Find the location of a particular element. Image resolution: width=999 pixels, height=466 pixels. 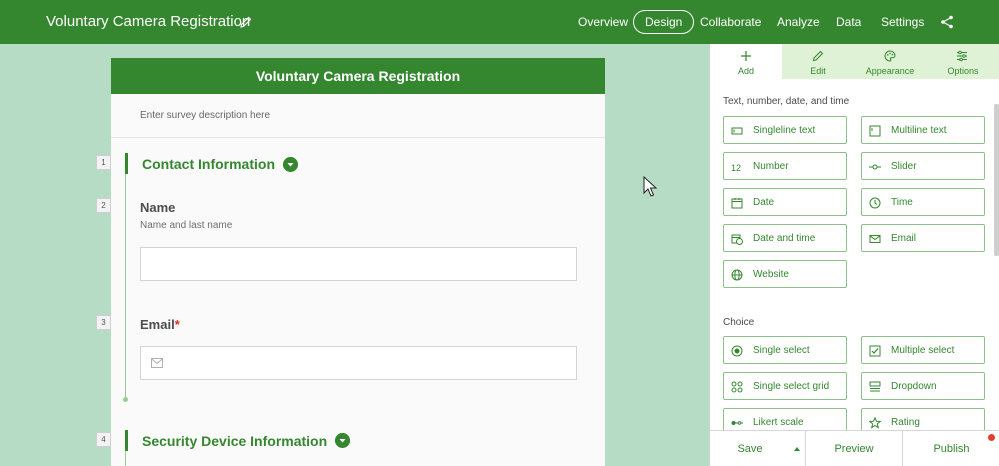

singleline-text-icon is located at coordinates (737, 131).